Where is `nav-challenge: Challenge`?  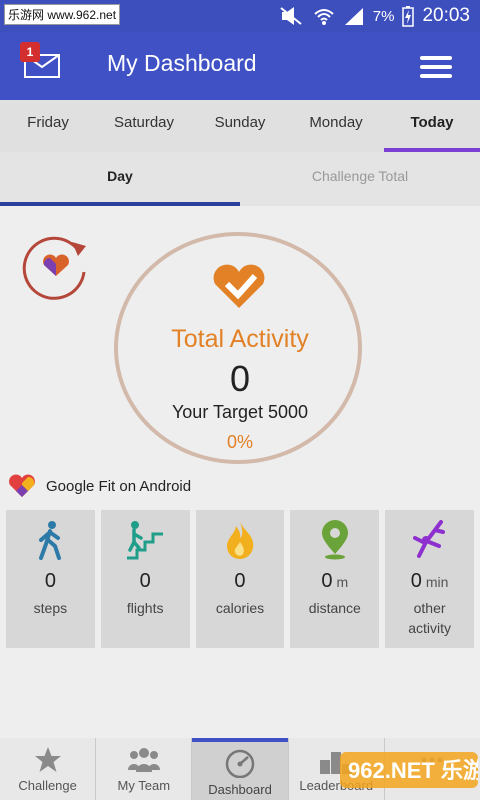 nav-challenge: Challenge is located at coordinates (48, 769).